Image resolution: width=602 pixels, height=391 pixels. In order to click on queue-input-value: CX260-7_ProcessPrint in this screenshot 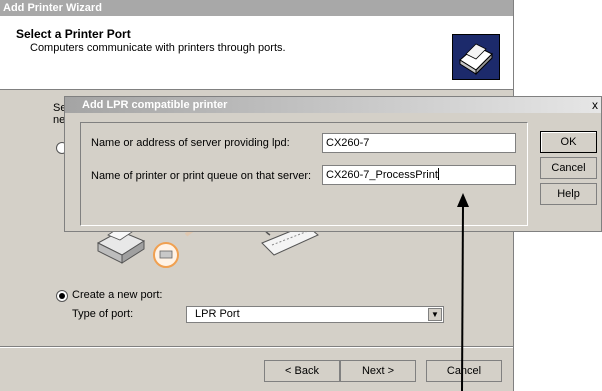, I will do `click(382, 175)`.